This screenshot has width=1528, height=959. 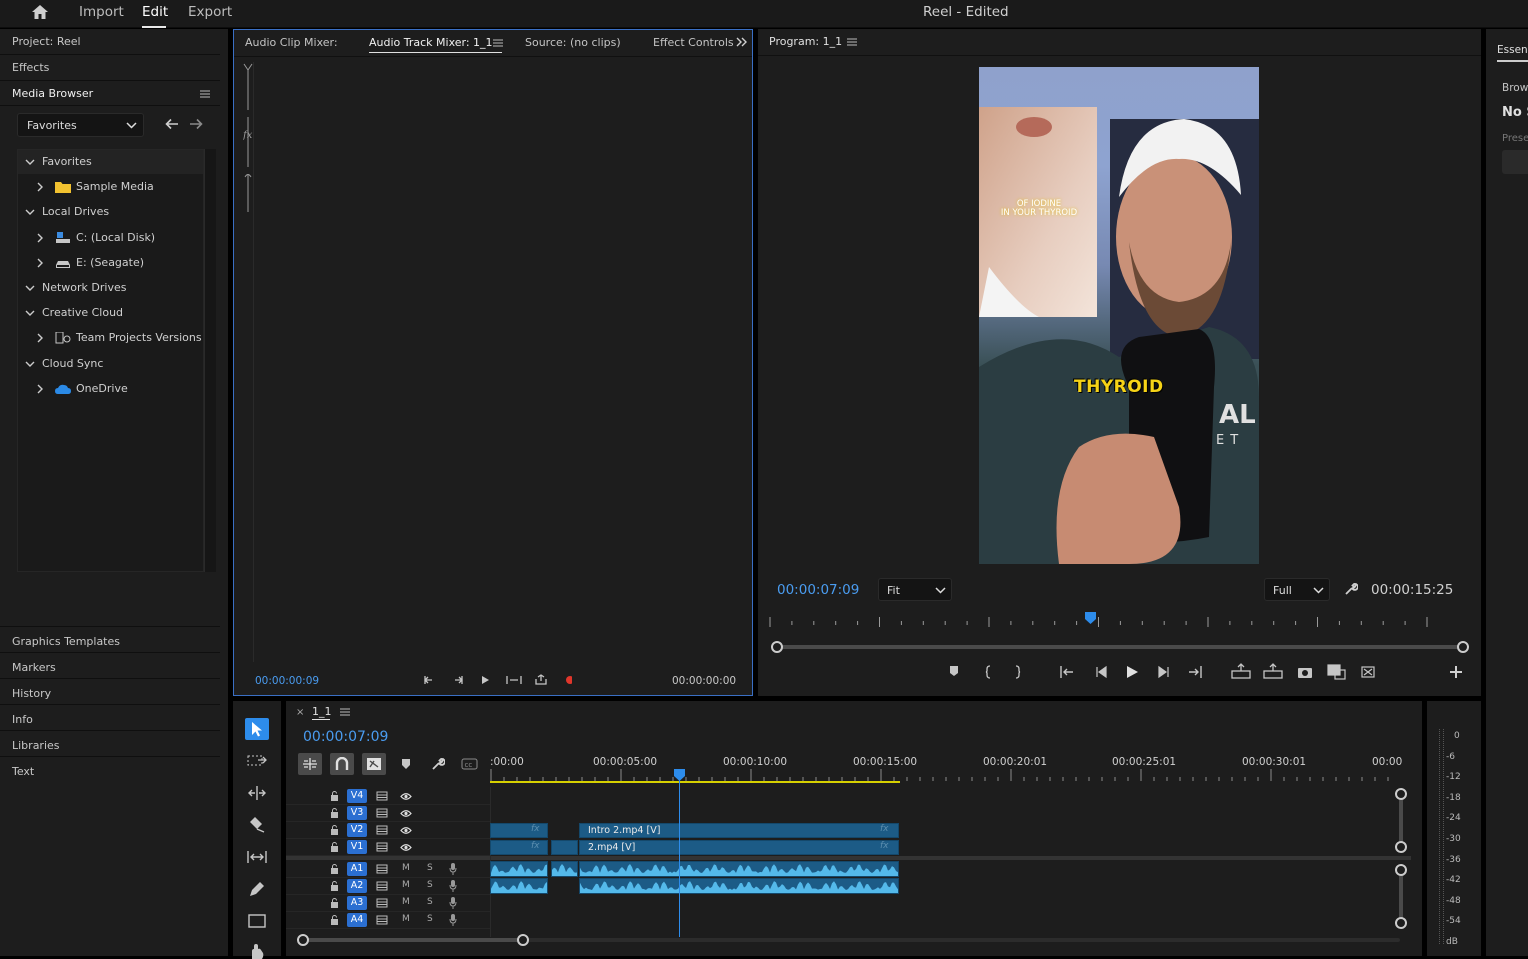 What do you see at coordinates (742, 42) in the screenshot?
I see `tab-overflow-icon` at bounding box center [742, 42].